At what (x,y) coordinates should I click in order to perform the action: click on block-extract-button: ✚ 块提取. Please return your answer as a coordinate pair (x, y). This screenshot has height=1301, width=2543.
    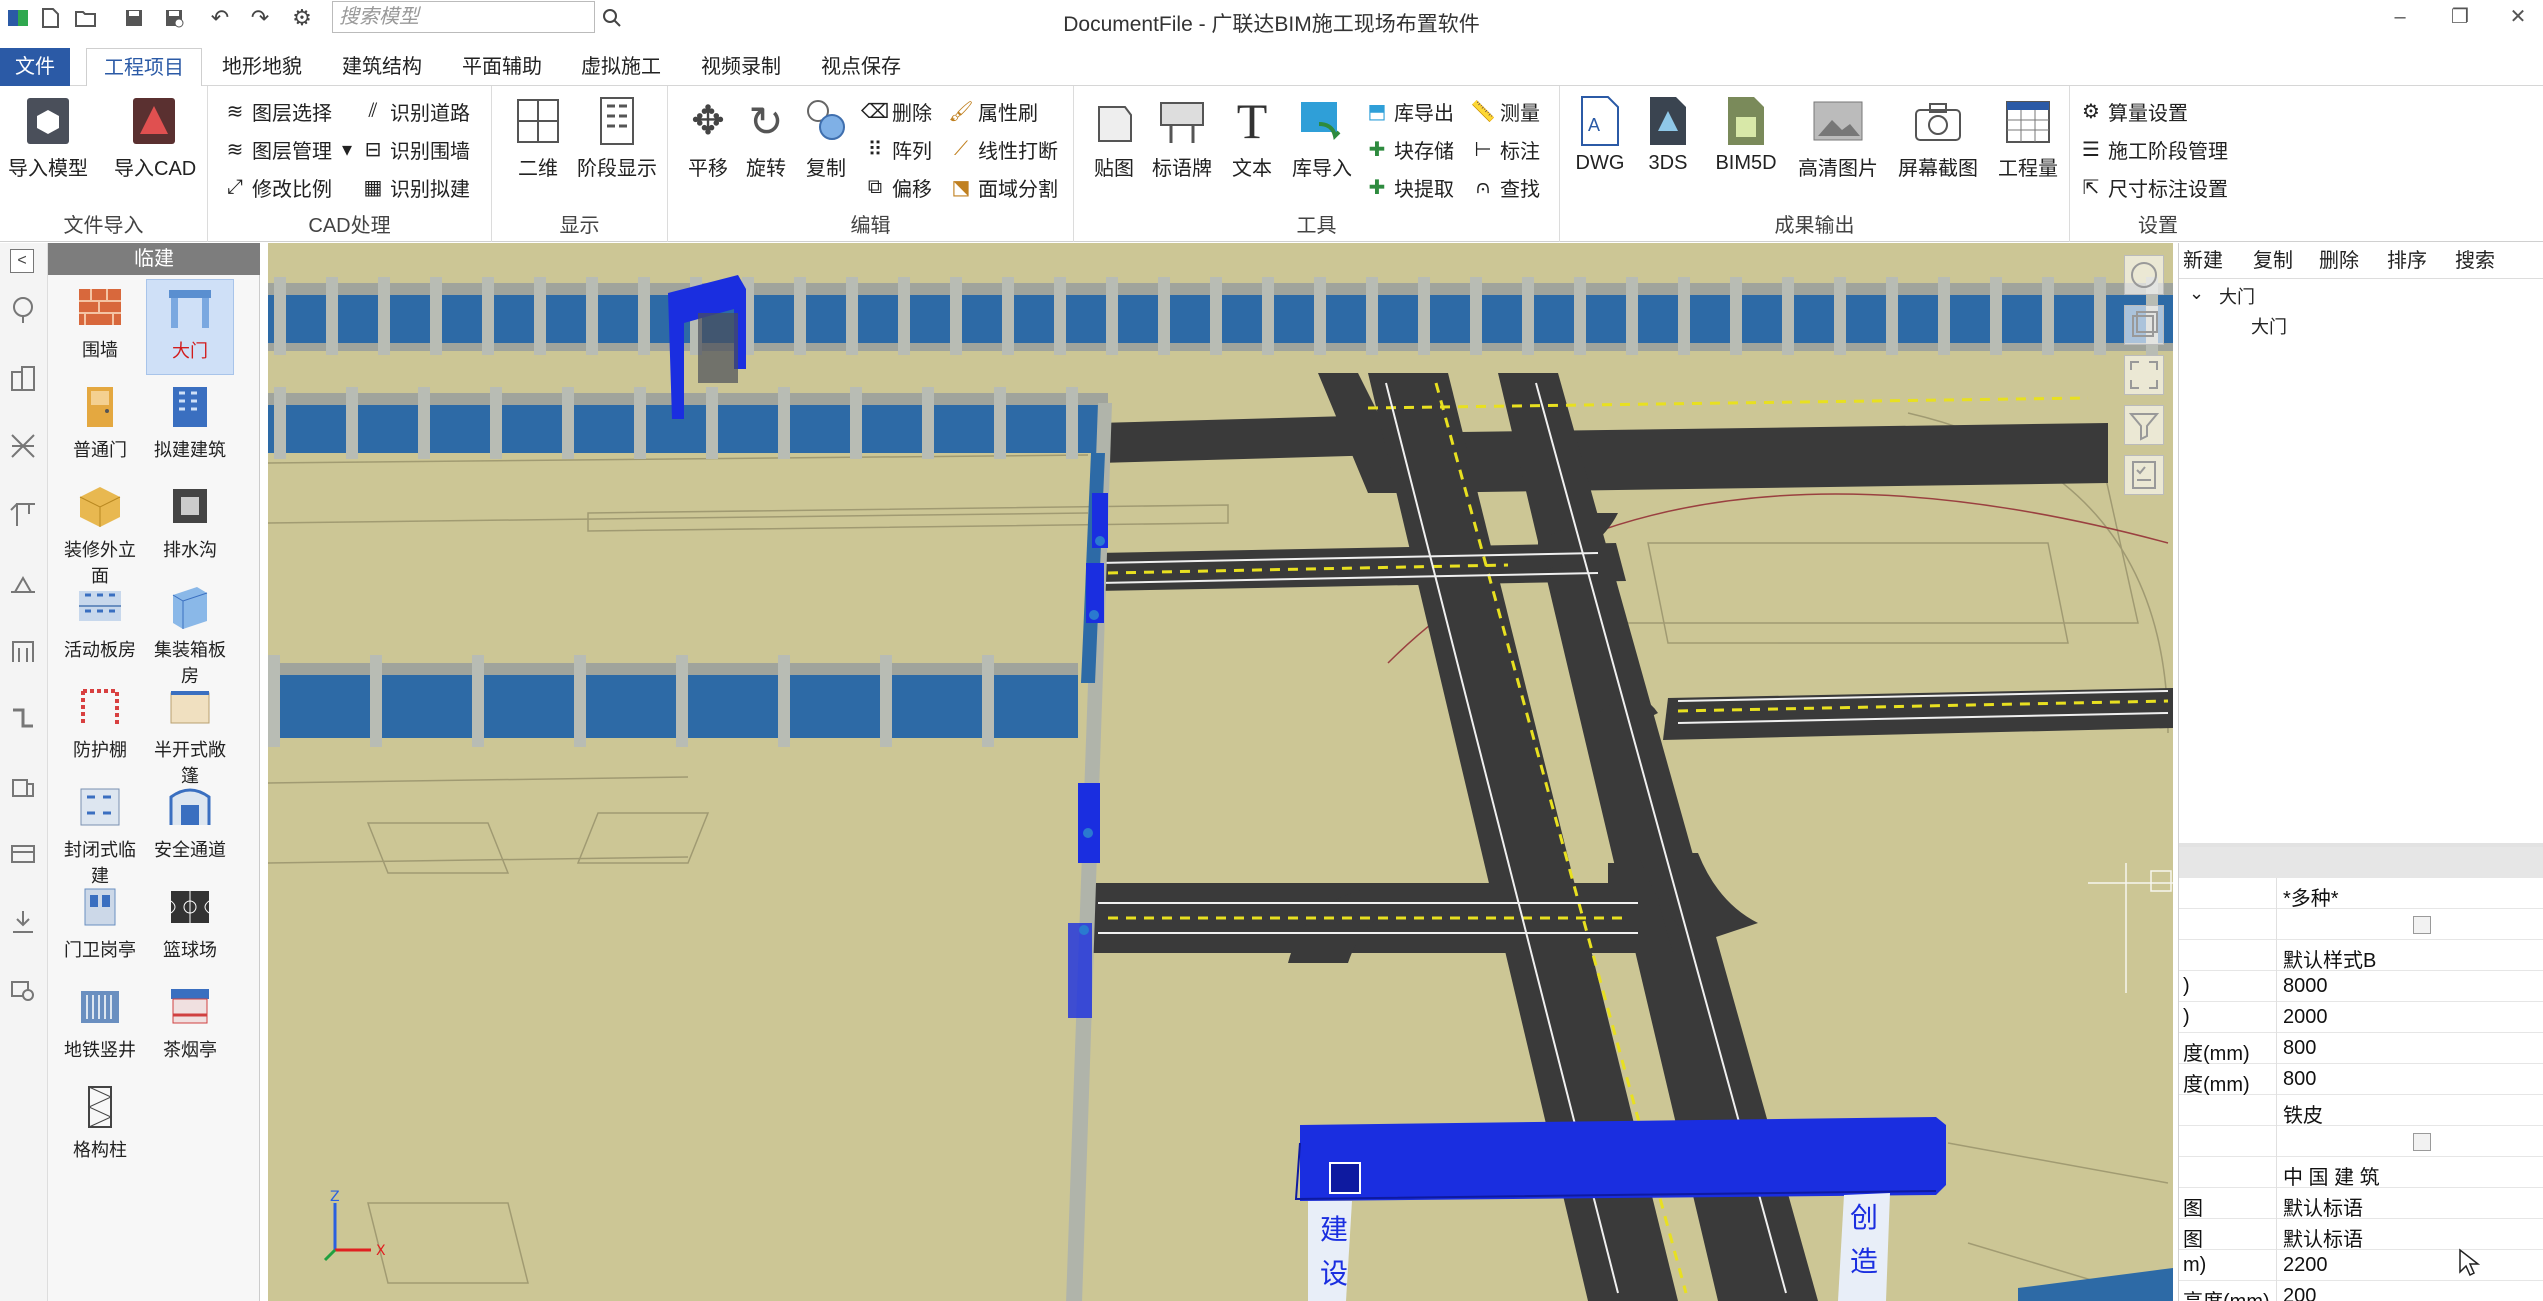
    Looking at the image, I should click on (1409, 187).